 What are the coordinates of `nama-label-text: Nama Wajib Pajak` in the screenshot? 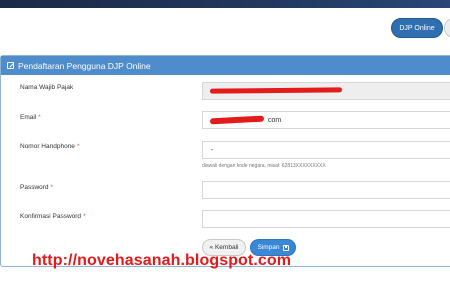 It's located at (47, 87).